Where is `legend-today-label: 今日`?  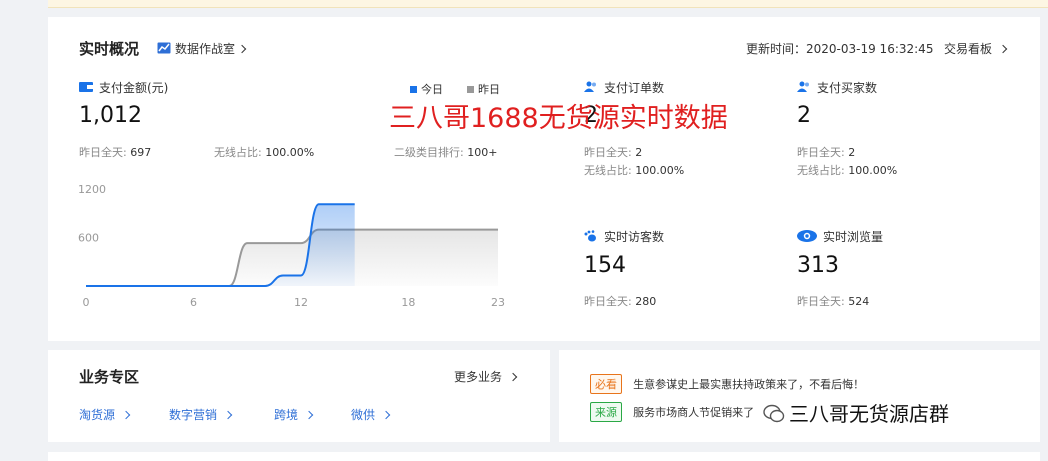 legend-today-label: 今日 is located at coordinates (432, 89).